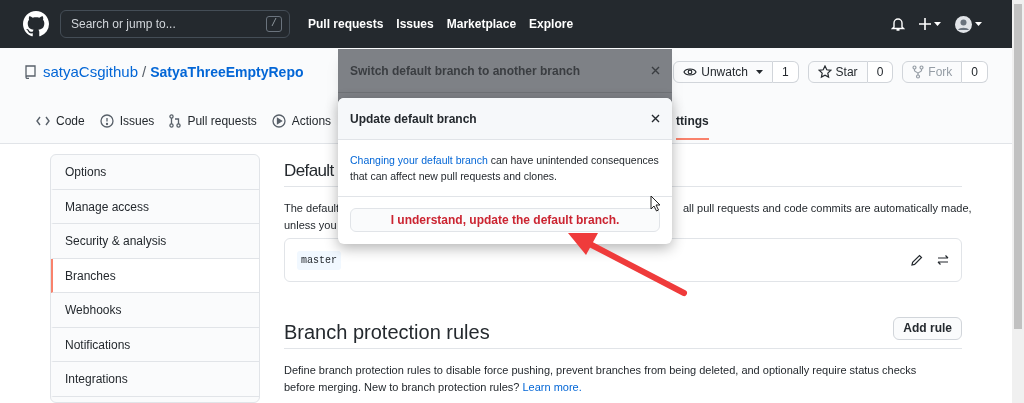 This screenshot has height=403, width=1024. I want to click on learn-more-link: Learn more., so click(552, 387).